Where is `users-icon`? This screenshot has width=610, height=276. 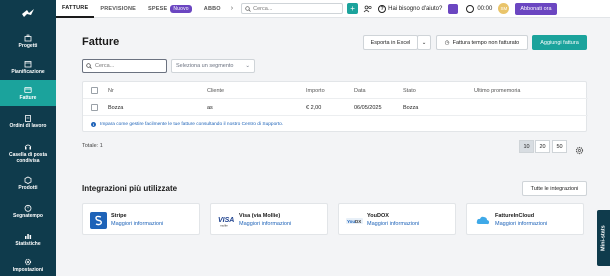
users-icon is located at coordinates (368, 9).